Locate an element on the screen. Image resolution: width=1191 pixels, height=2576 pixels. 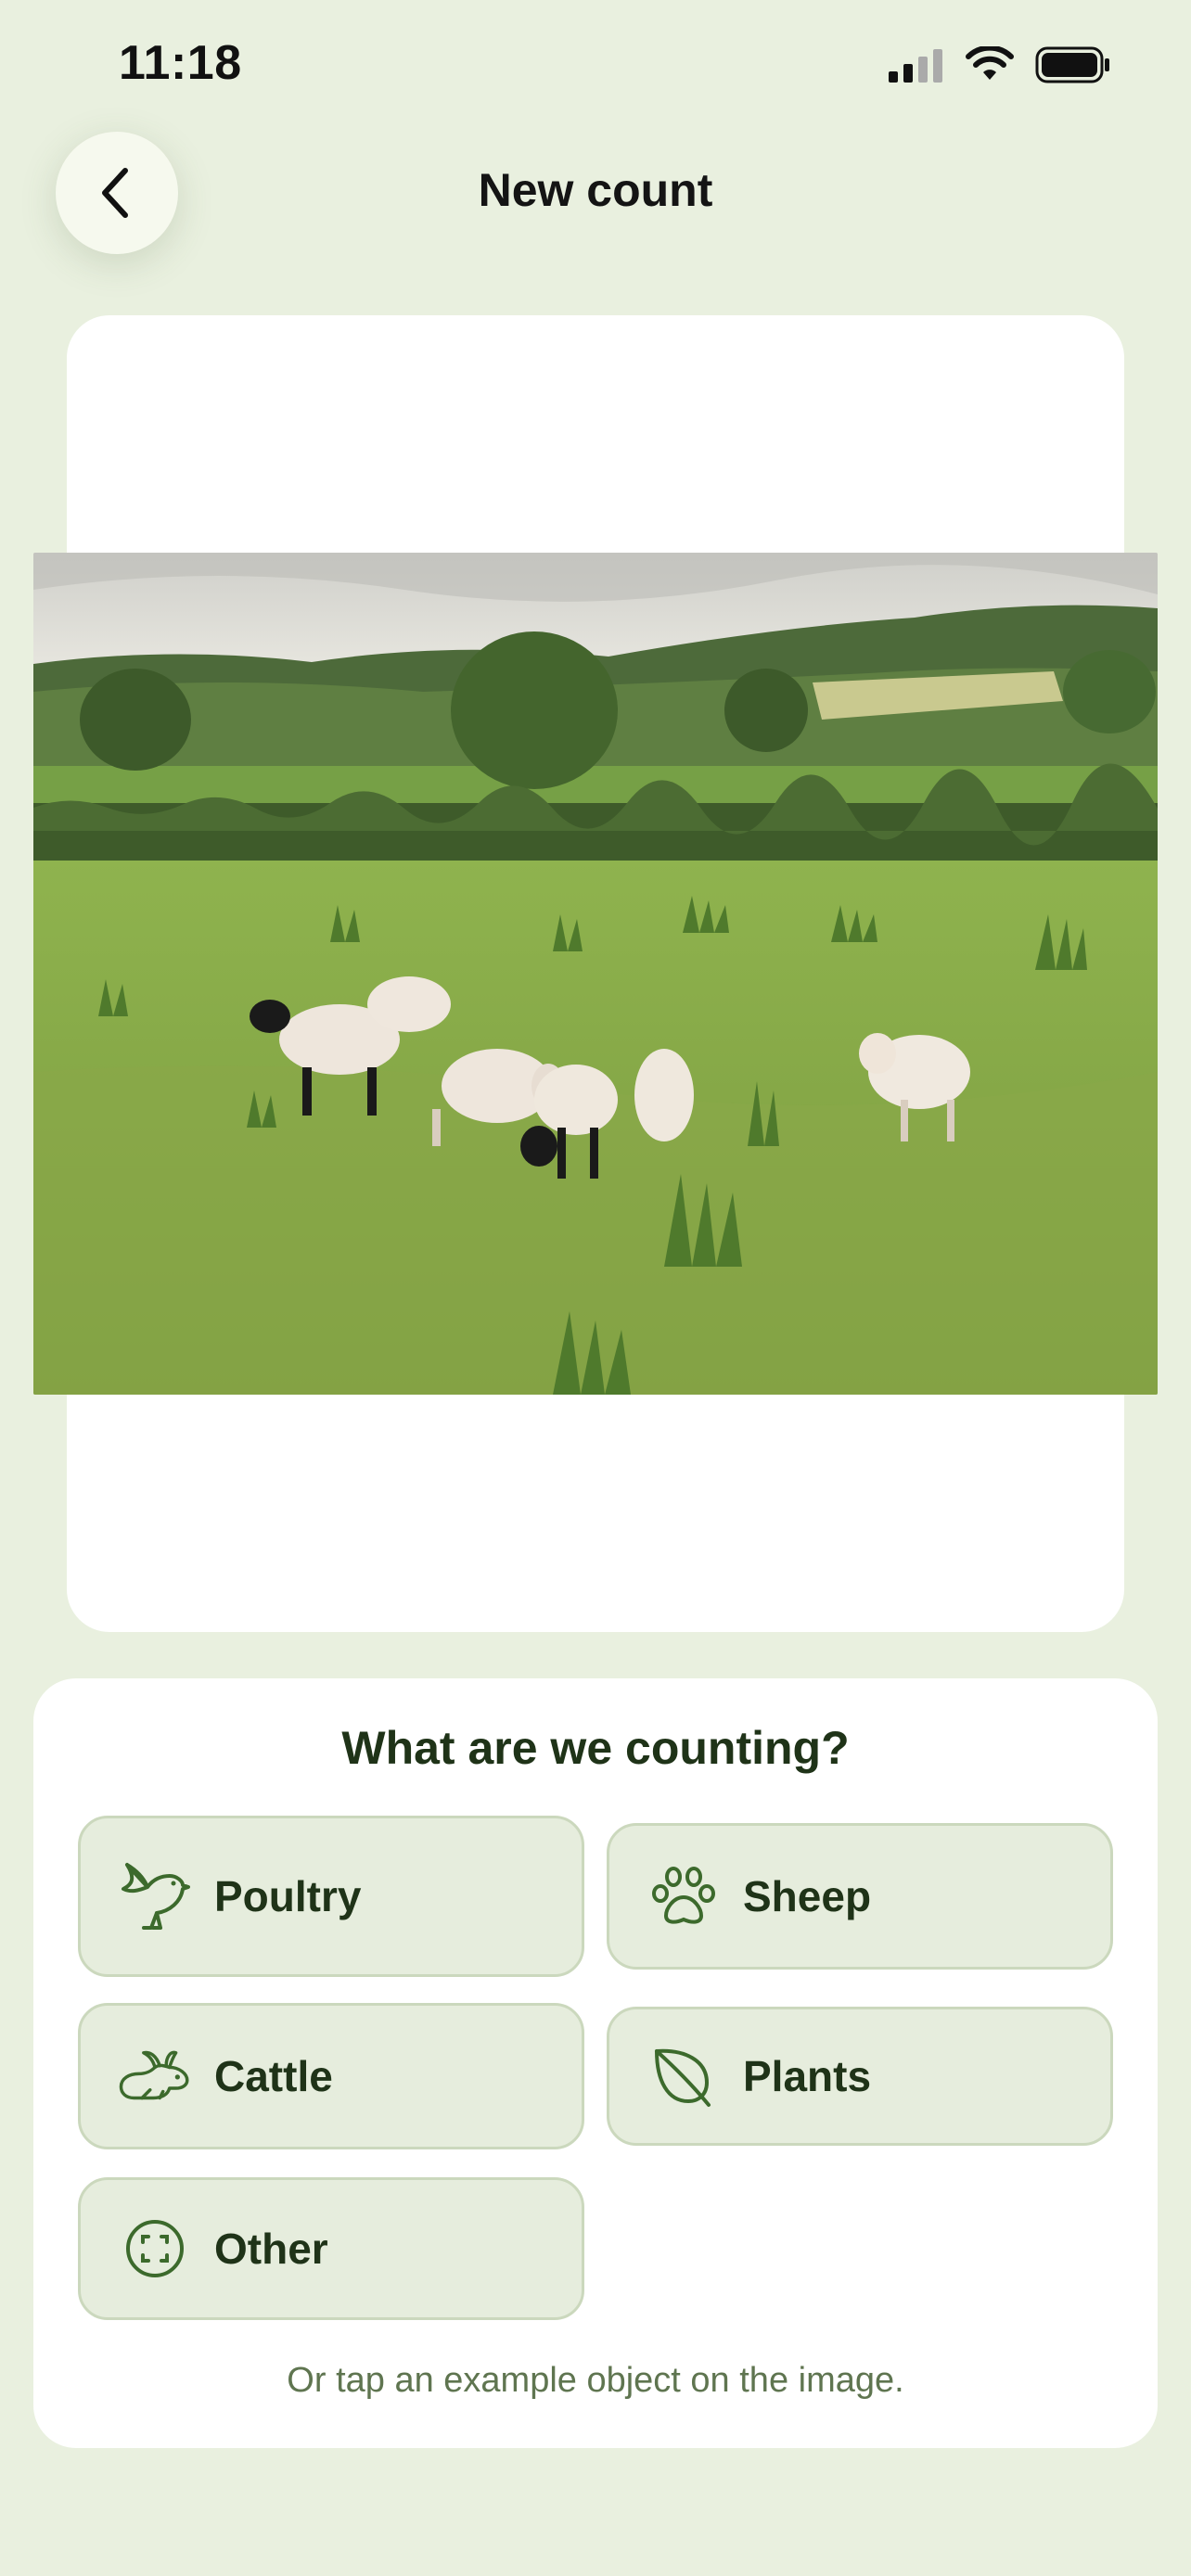
option-label: Other is located at coordinates (271, 2249).